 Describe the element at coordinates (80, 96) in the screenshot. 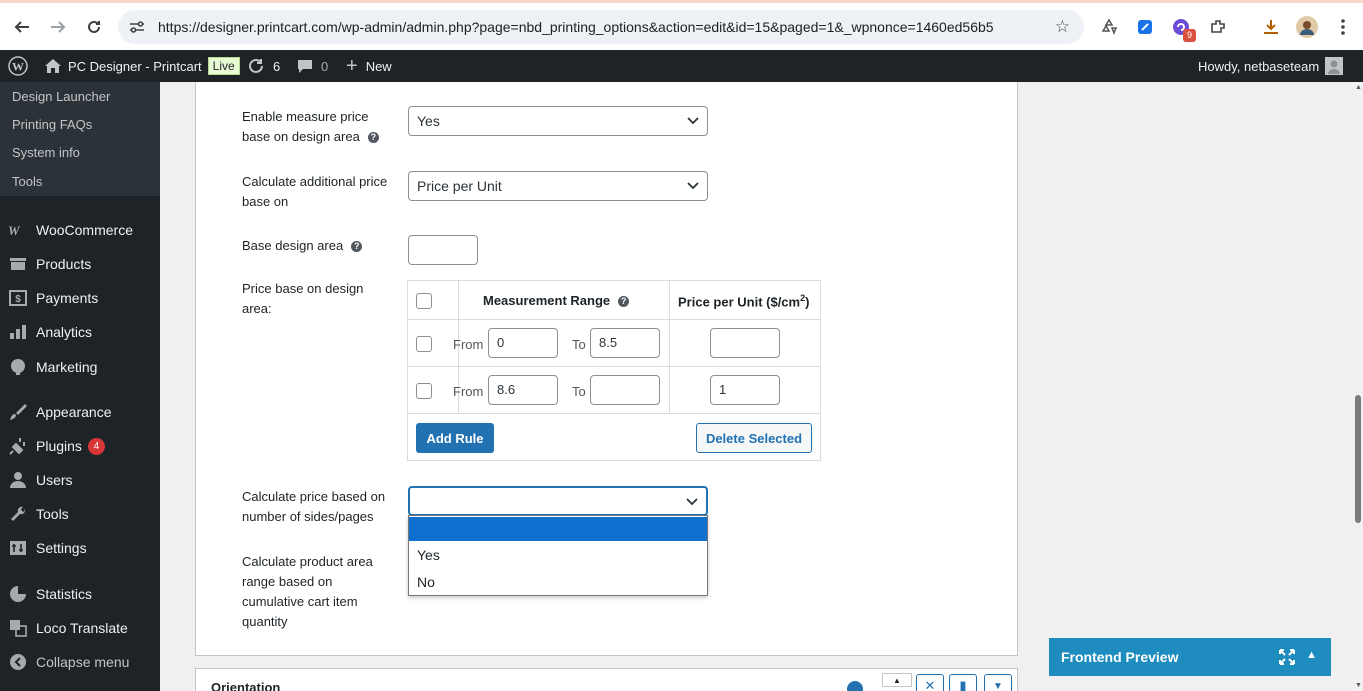

I see `submenu-design-launcher: Design Launcher` at that location.